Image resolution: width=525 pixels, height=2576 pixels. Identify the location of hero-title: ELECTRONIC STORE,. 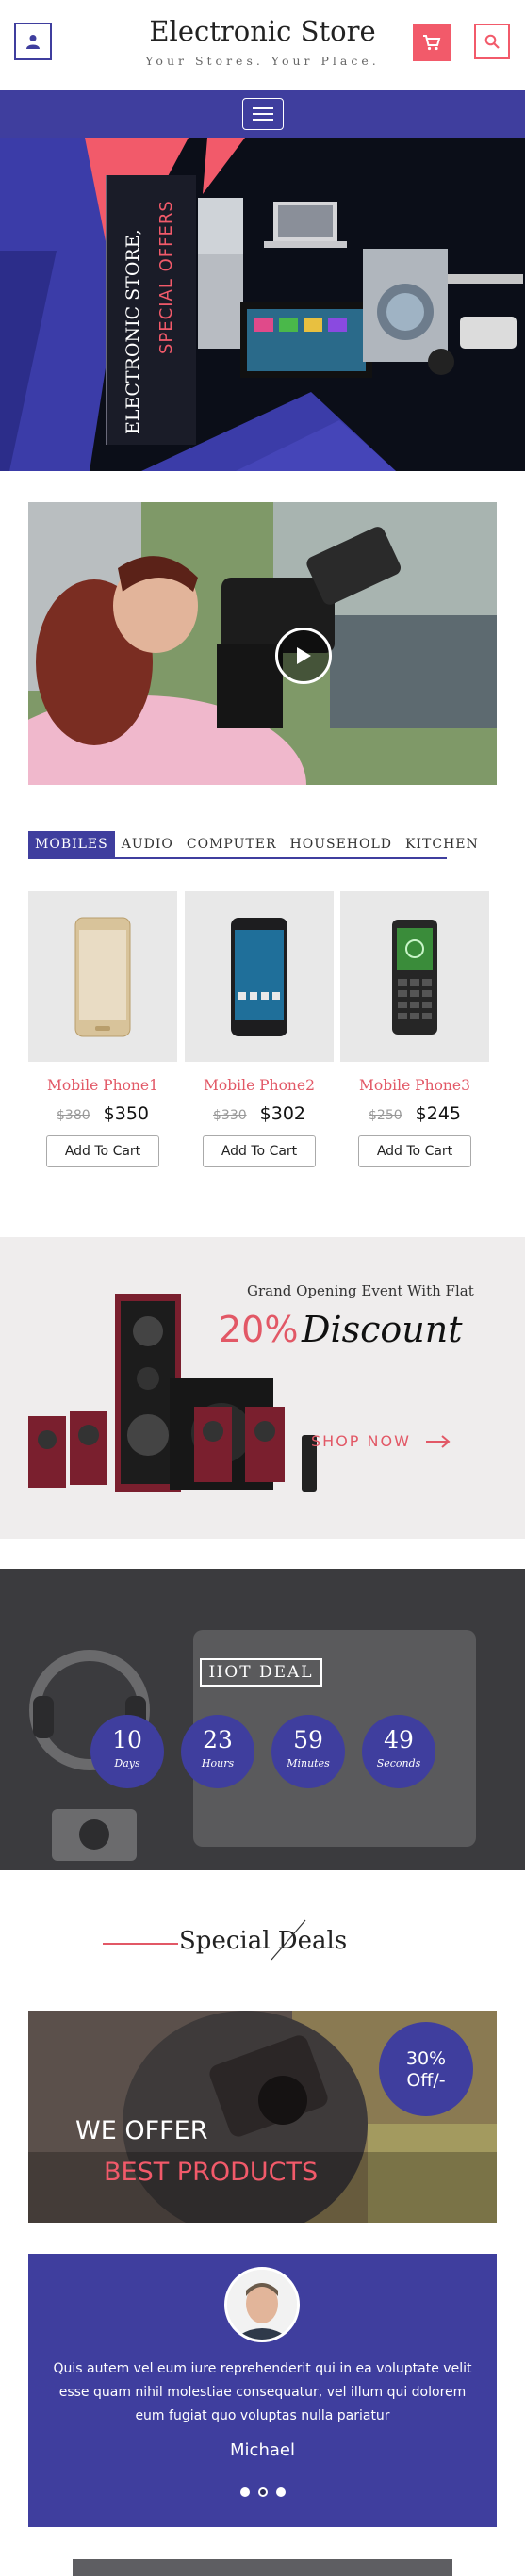
(133, 331).